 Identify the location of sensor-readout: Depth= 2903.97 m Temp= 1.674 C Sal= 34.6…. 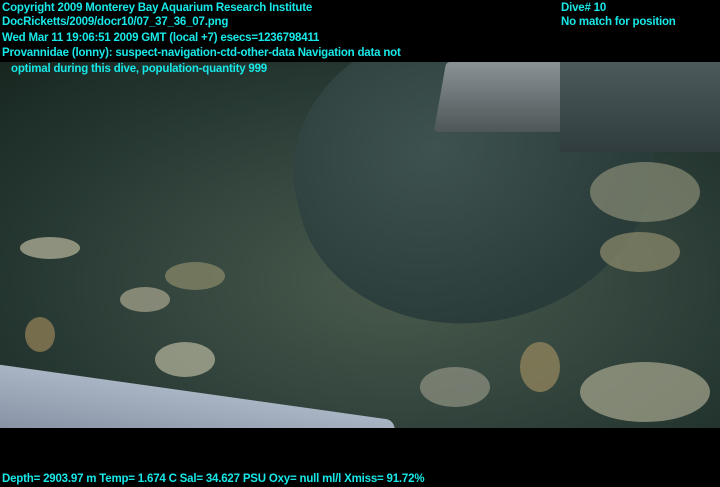
(213, 479).